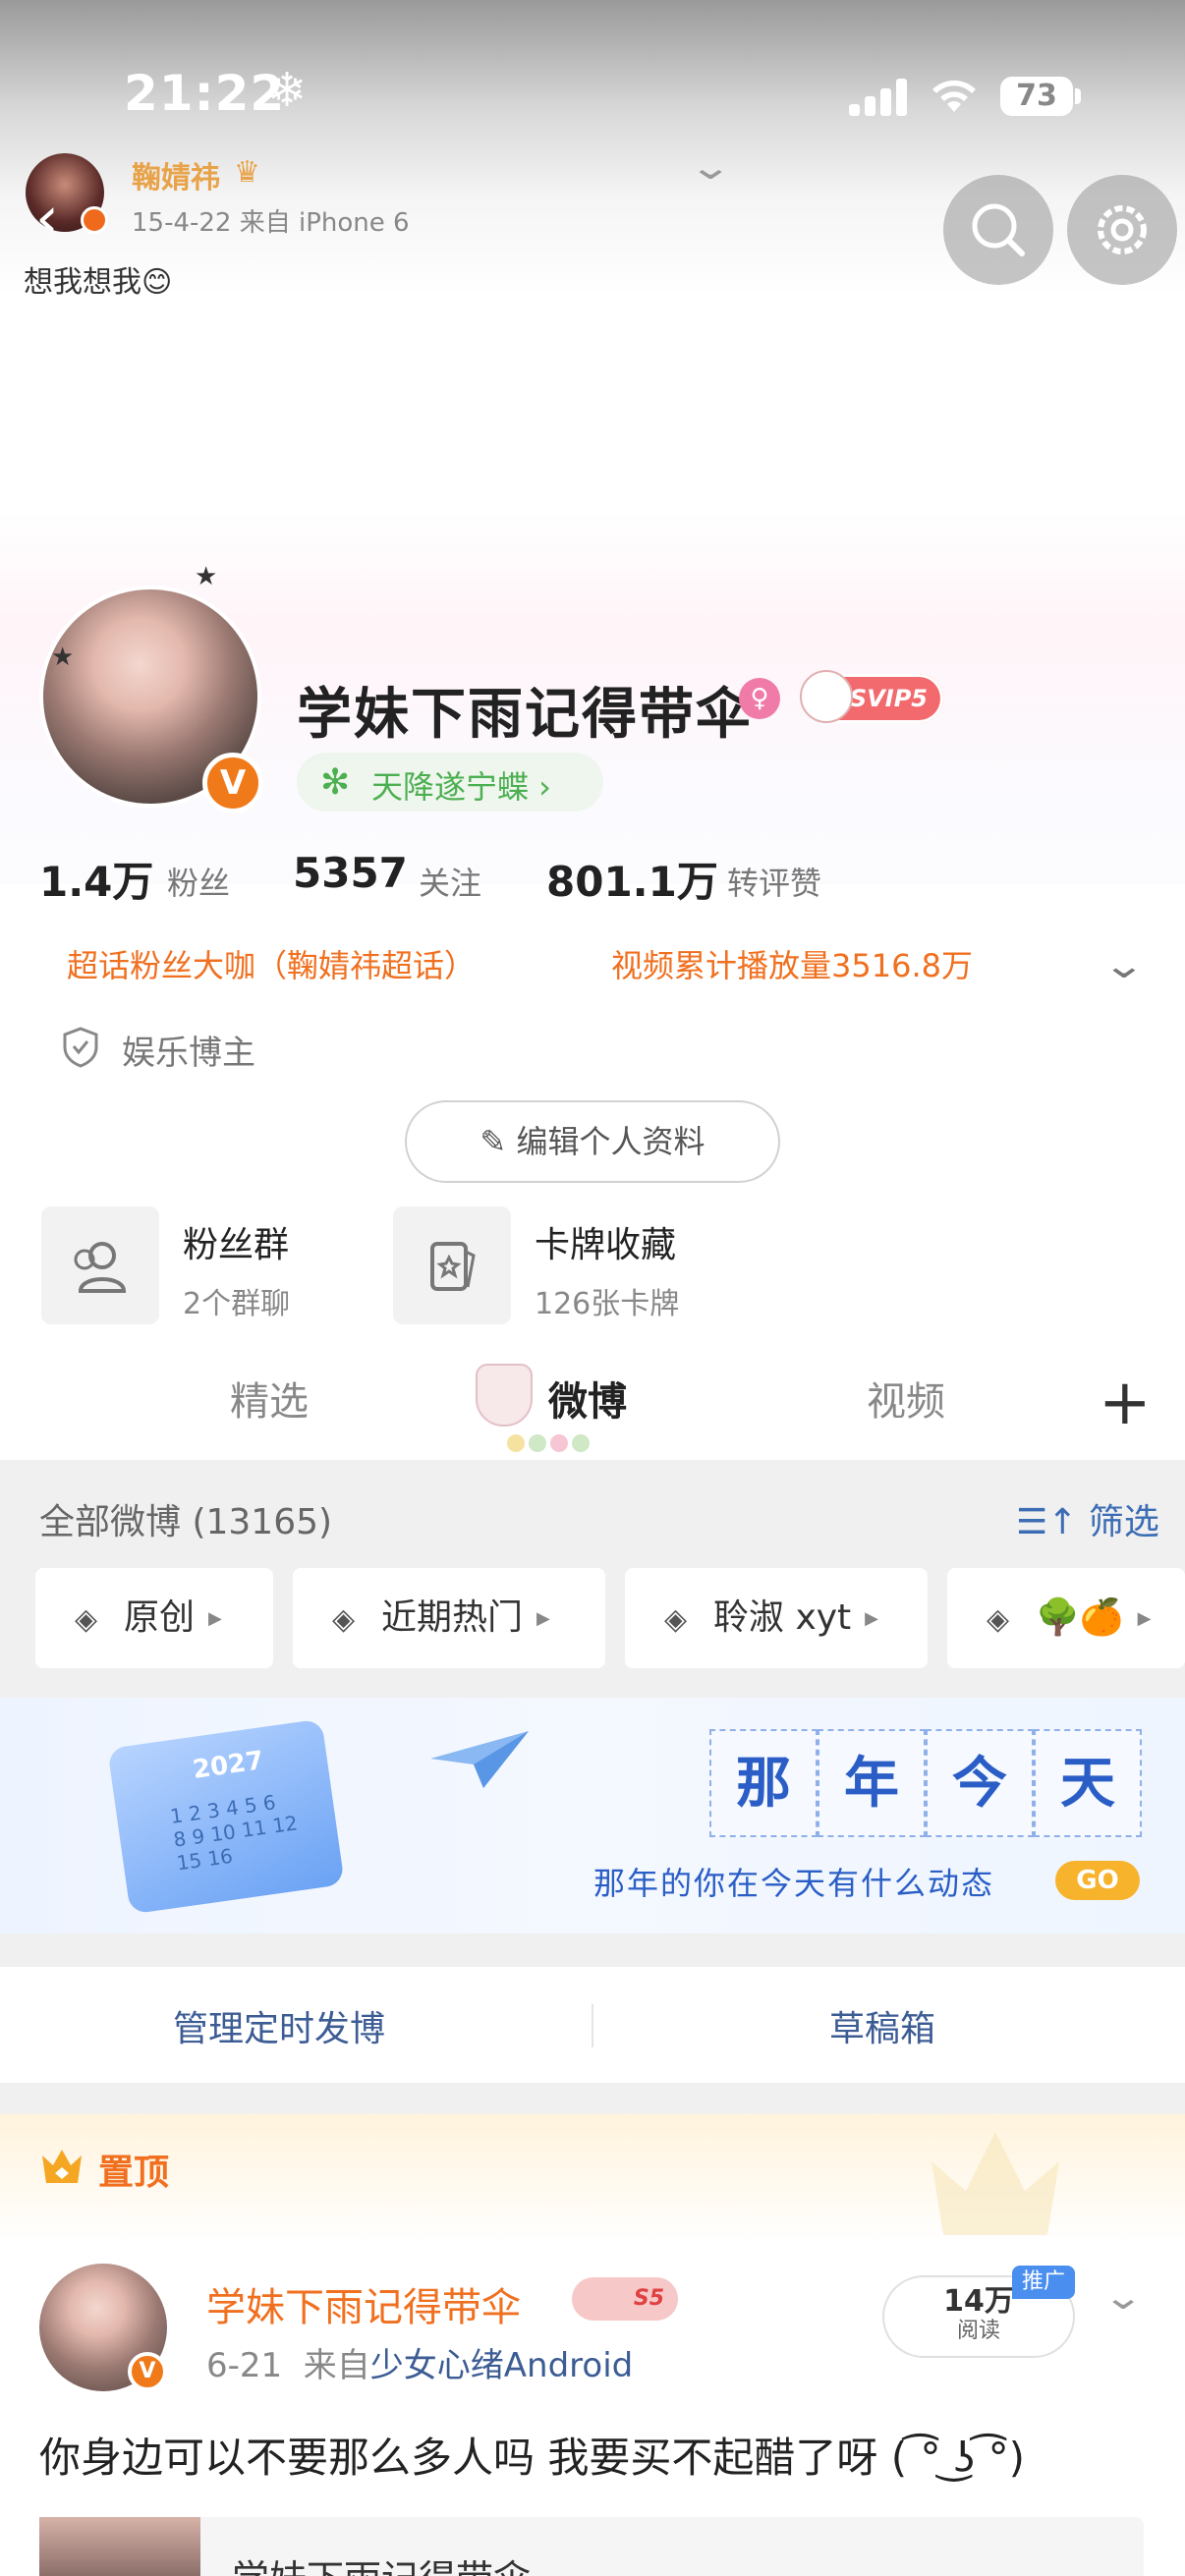 Image resolution: width=1185 pixels, height=2576 pixels. I want to click on filter-button: ☰↑ 筛选, so click(1088, 1518).